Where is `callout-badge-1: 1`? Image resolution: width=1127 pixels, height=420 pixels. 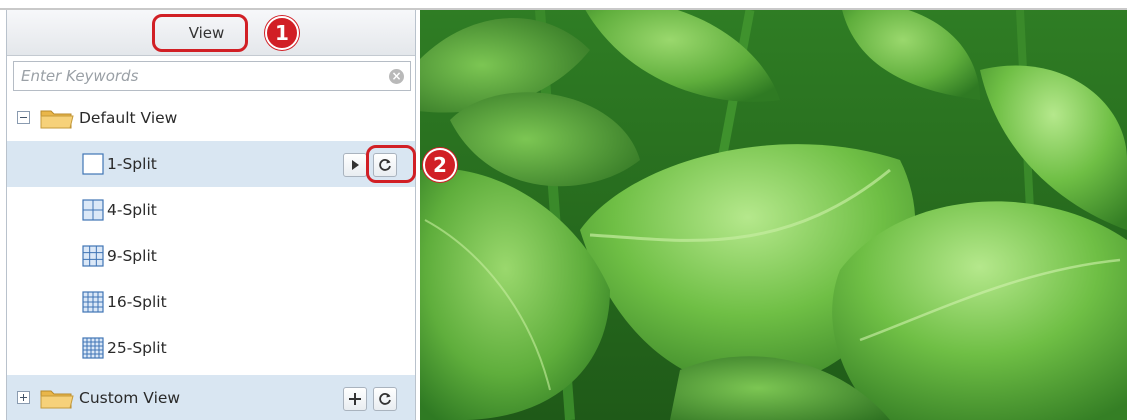
callout-badge-1: 1 is located at coordinates (282, 33).